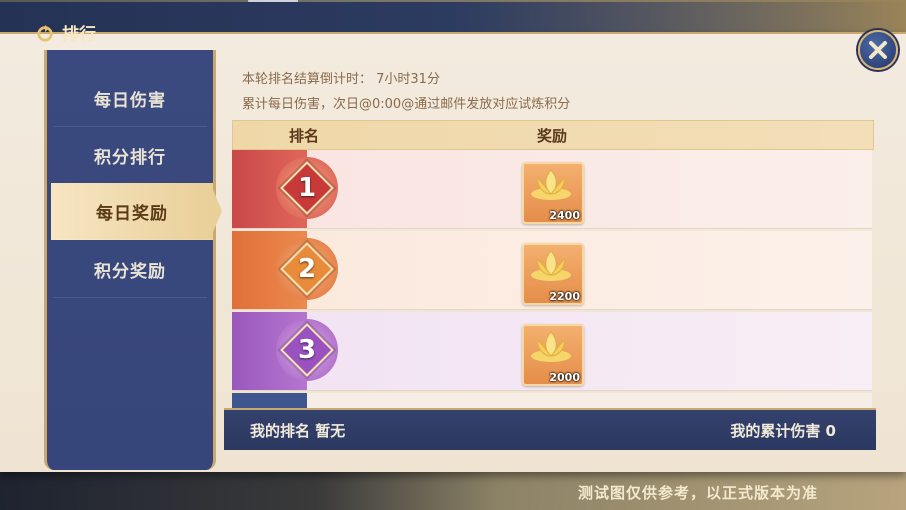  I want to click on disclaimer-text: 测试图仅供参考，以正式版本为准, so click(697, 493).